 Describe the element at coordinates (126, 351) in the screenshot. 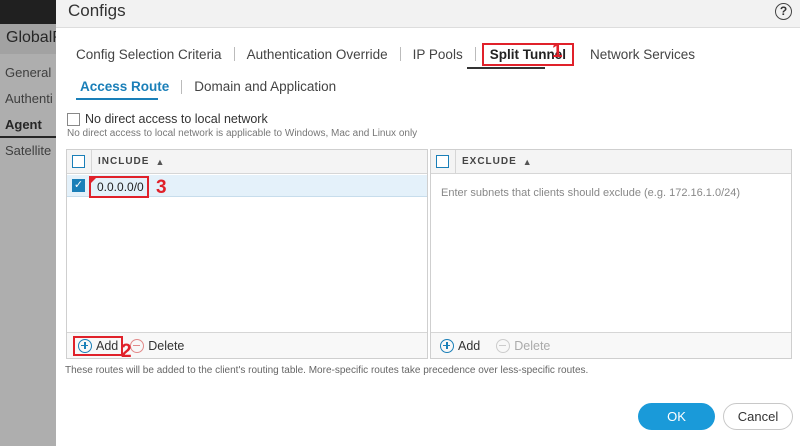

I see `annotation-2: 2` at that location.